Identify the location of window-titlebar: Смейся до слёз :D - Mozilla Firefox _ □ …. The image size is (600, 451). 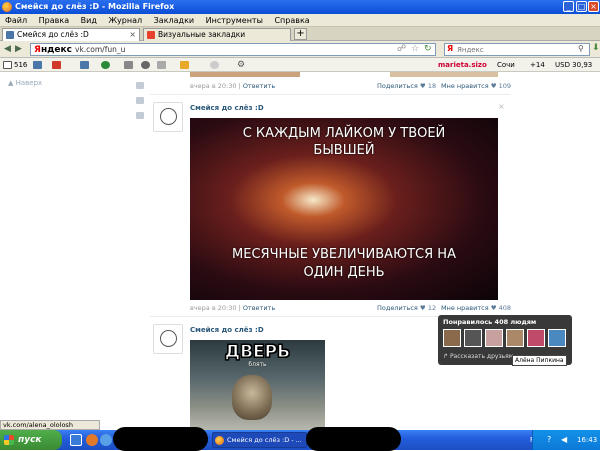
(300, 7).